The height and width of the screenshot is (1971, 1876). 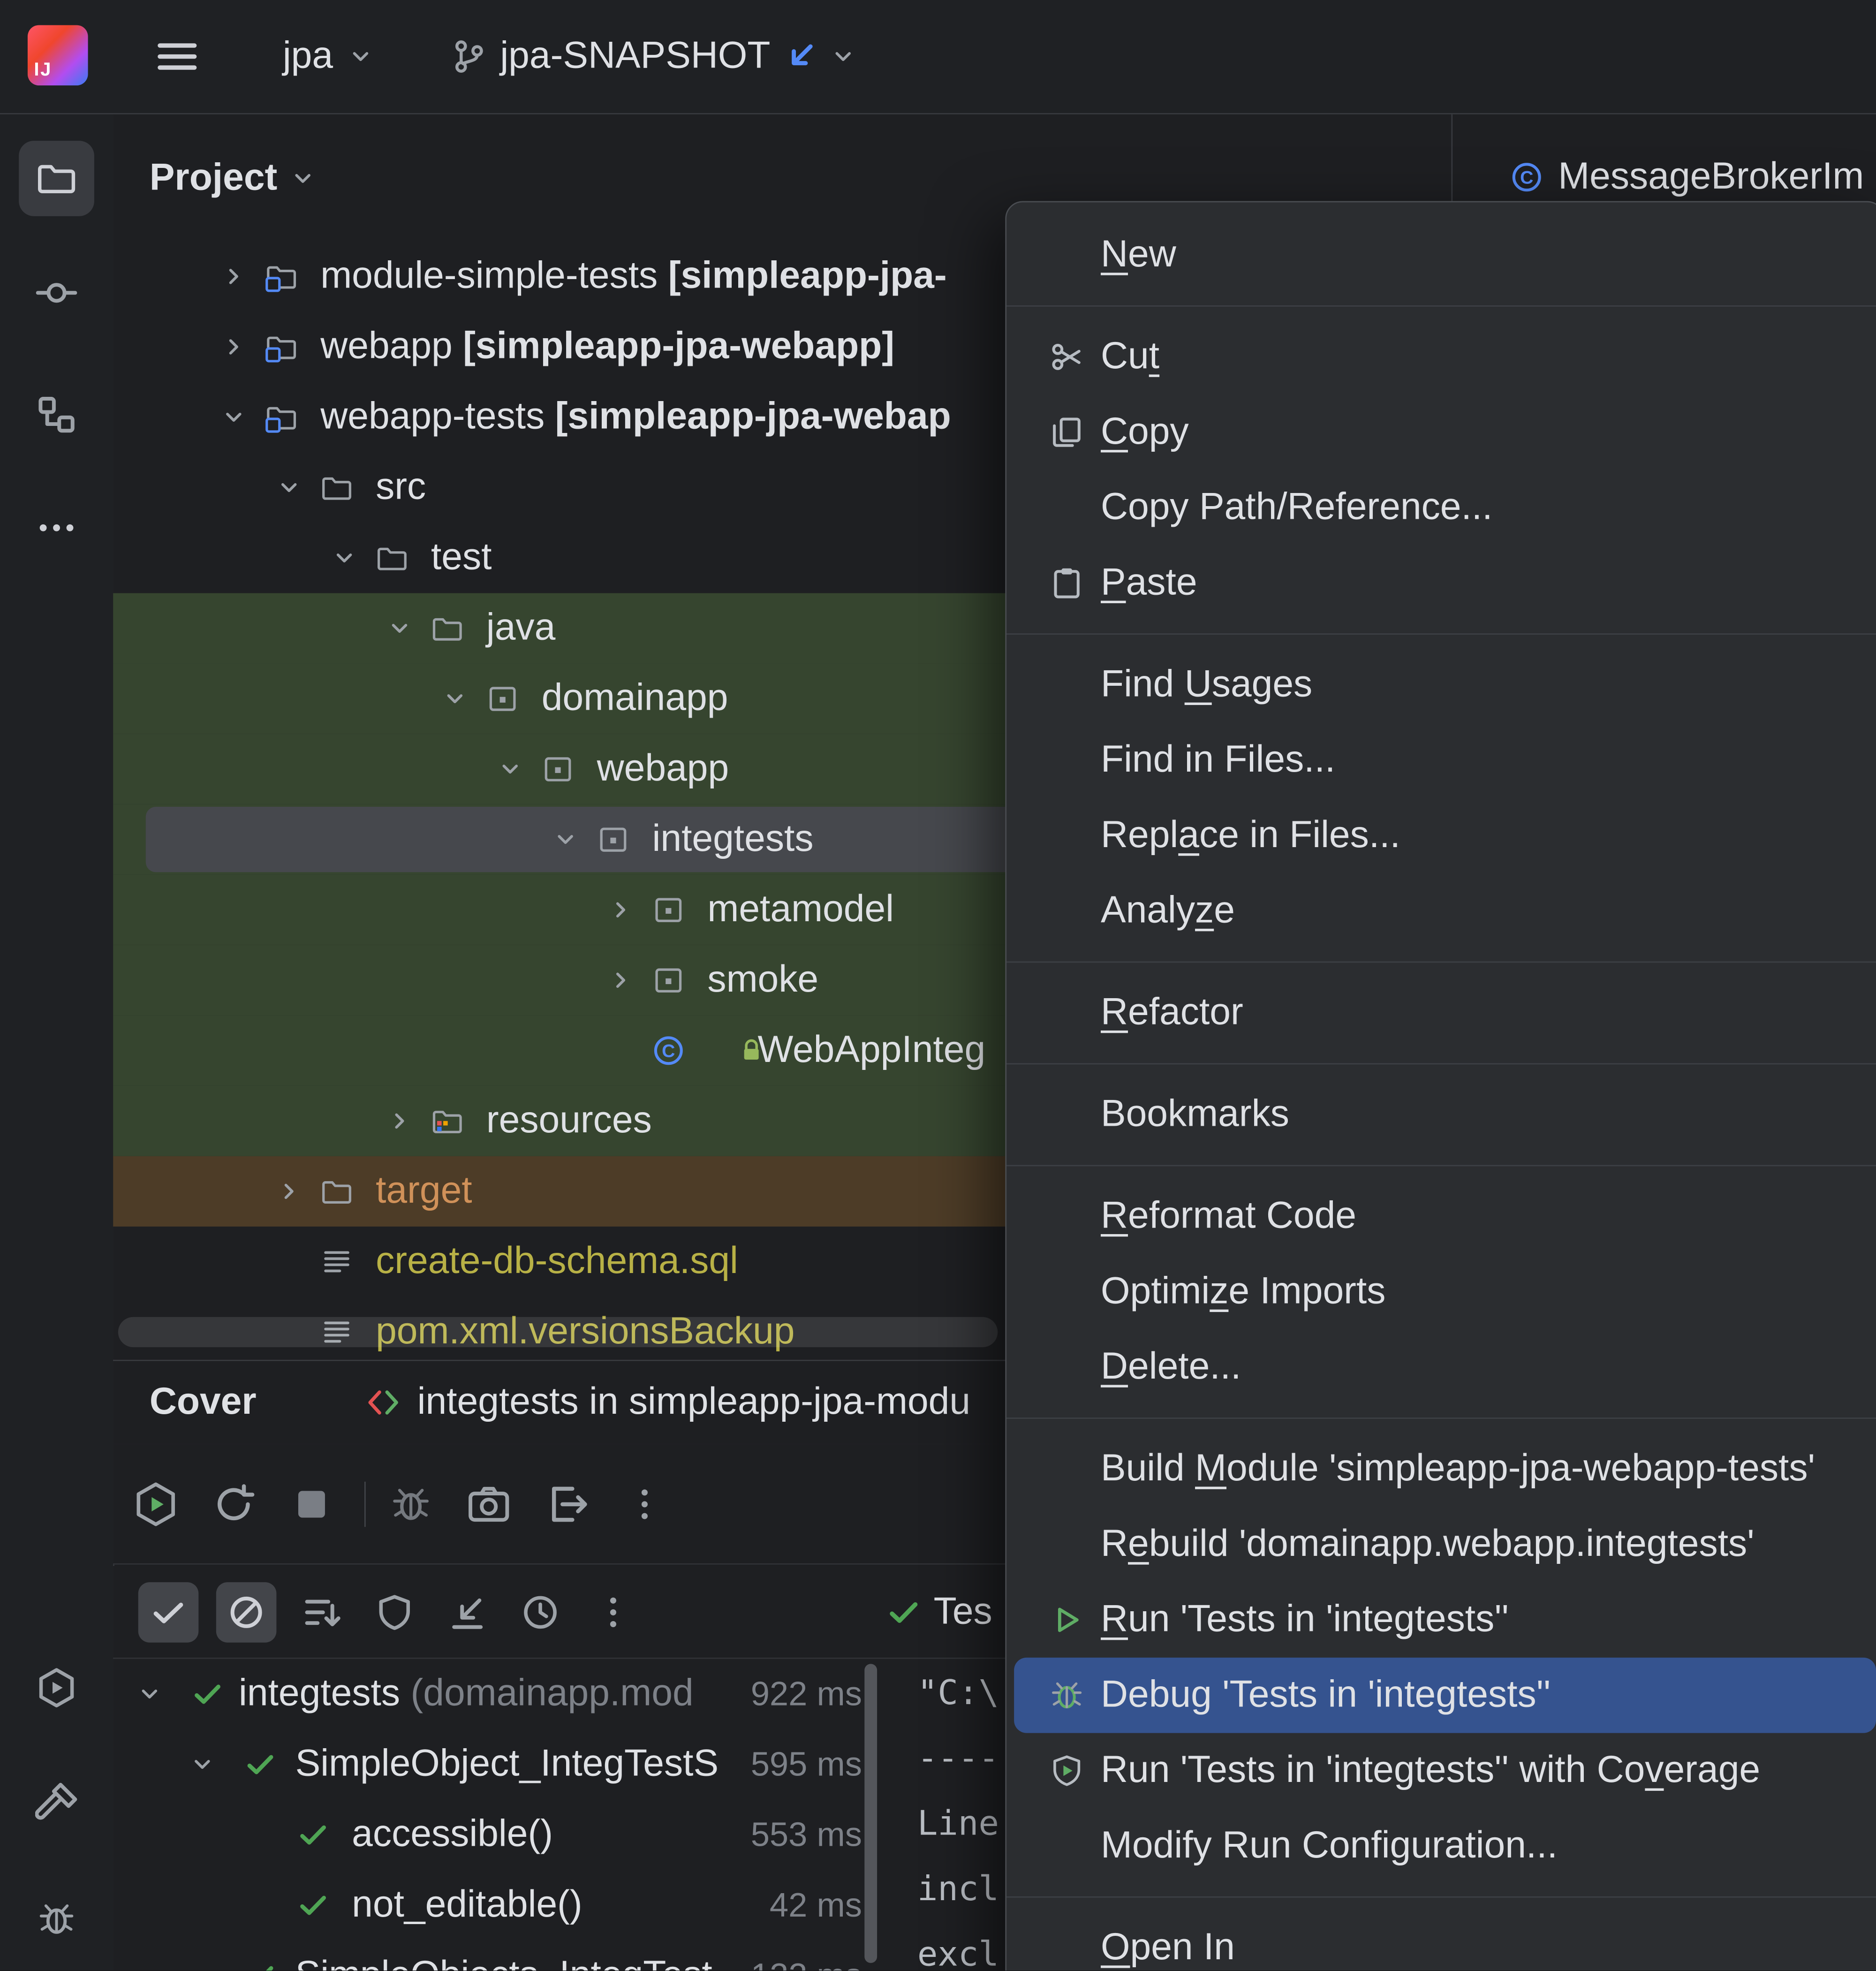 What do you see at coordinates (1445, 1695) in the screenshot?
I see `menu-item: Debug 'Tests in 'integtests''` at bounding box center [1445, 1695].